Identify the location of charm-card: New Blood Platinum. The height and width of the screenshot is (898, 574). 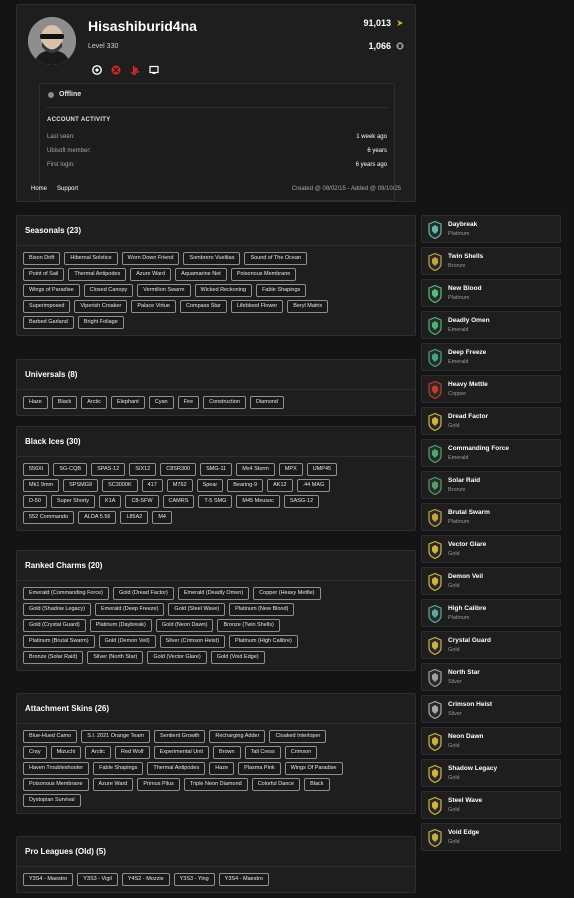
(491, 293).